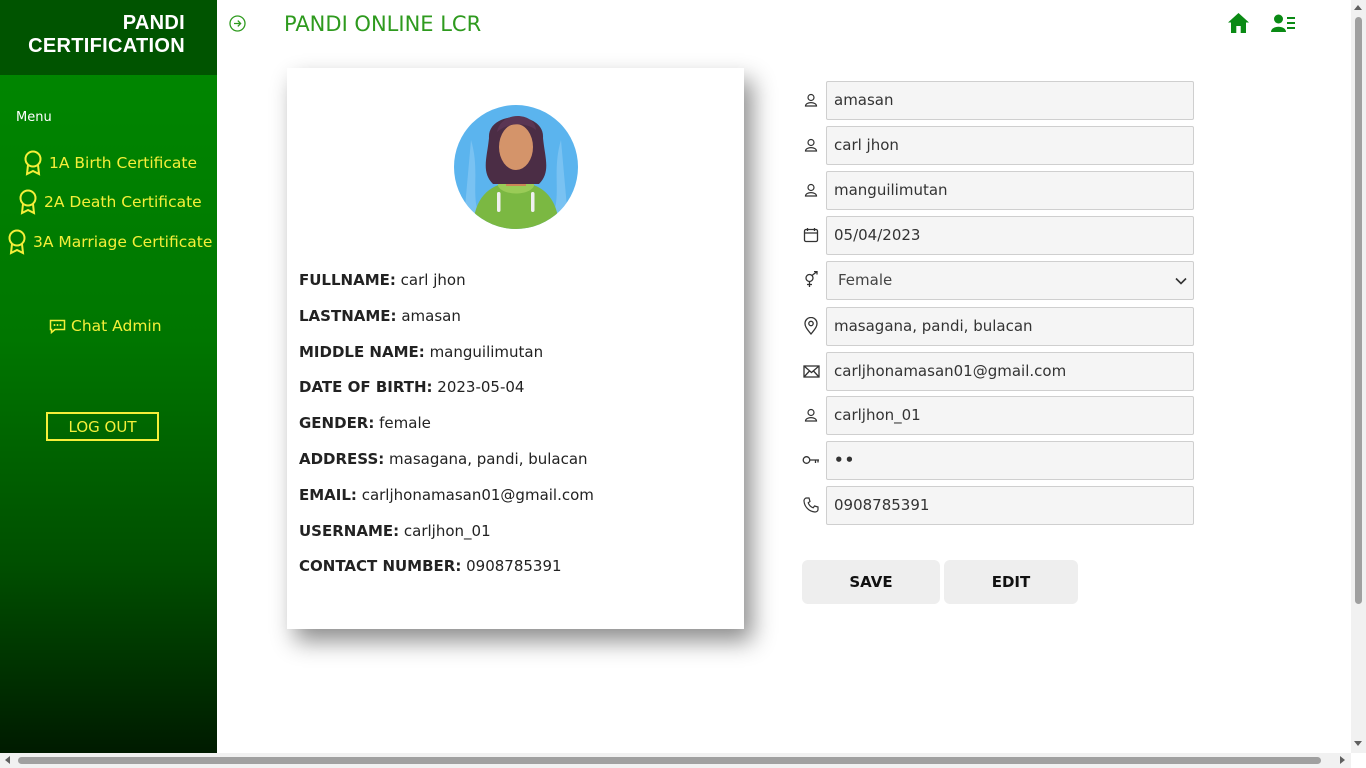 The height and width of the screenshot is (768, 1366). I want to click on contact-field: 0908785391, so click(1010, 505).